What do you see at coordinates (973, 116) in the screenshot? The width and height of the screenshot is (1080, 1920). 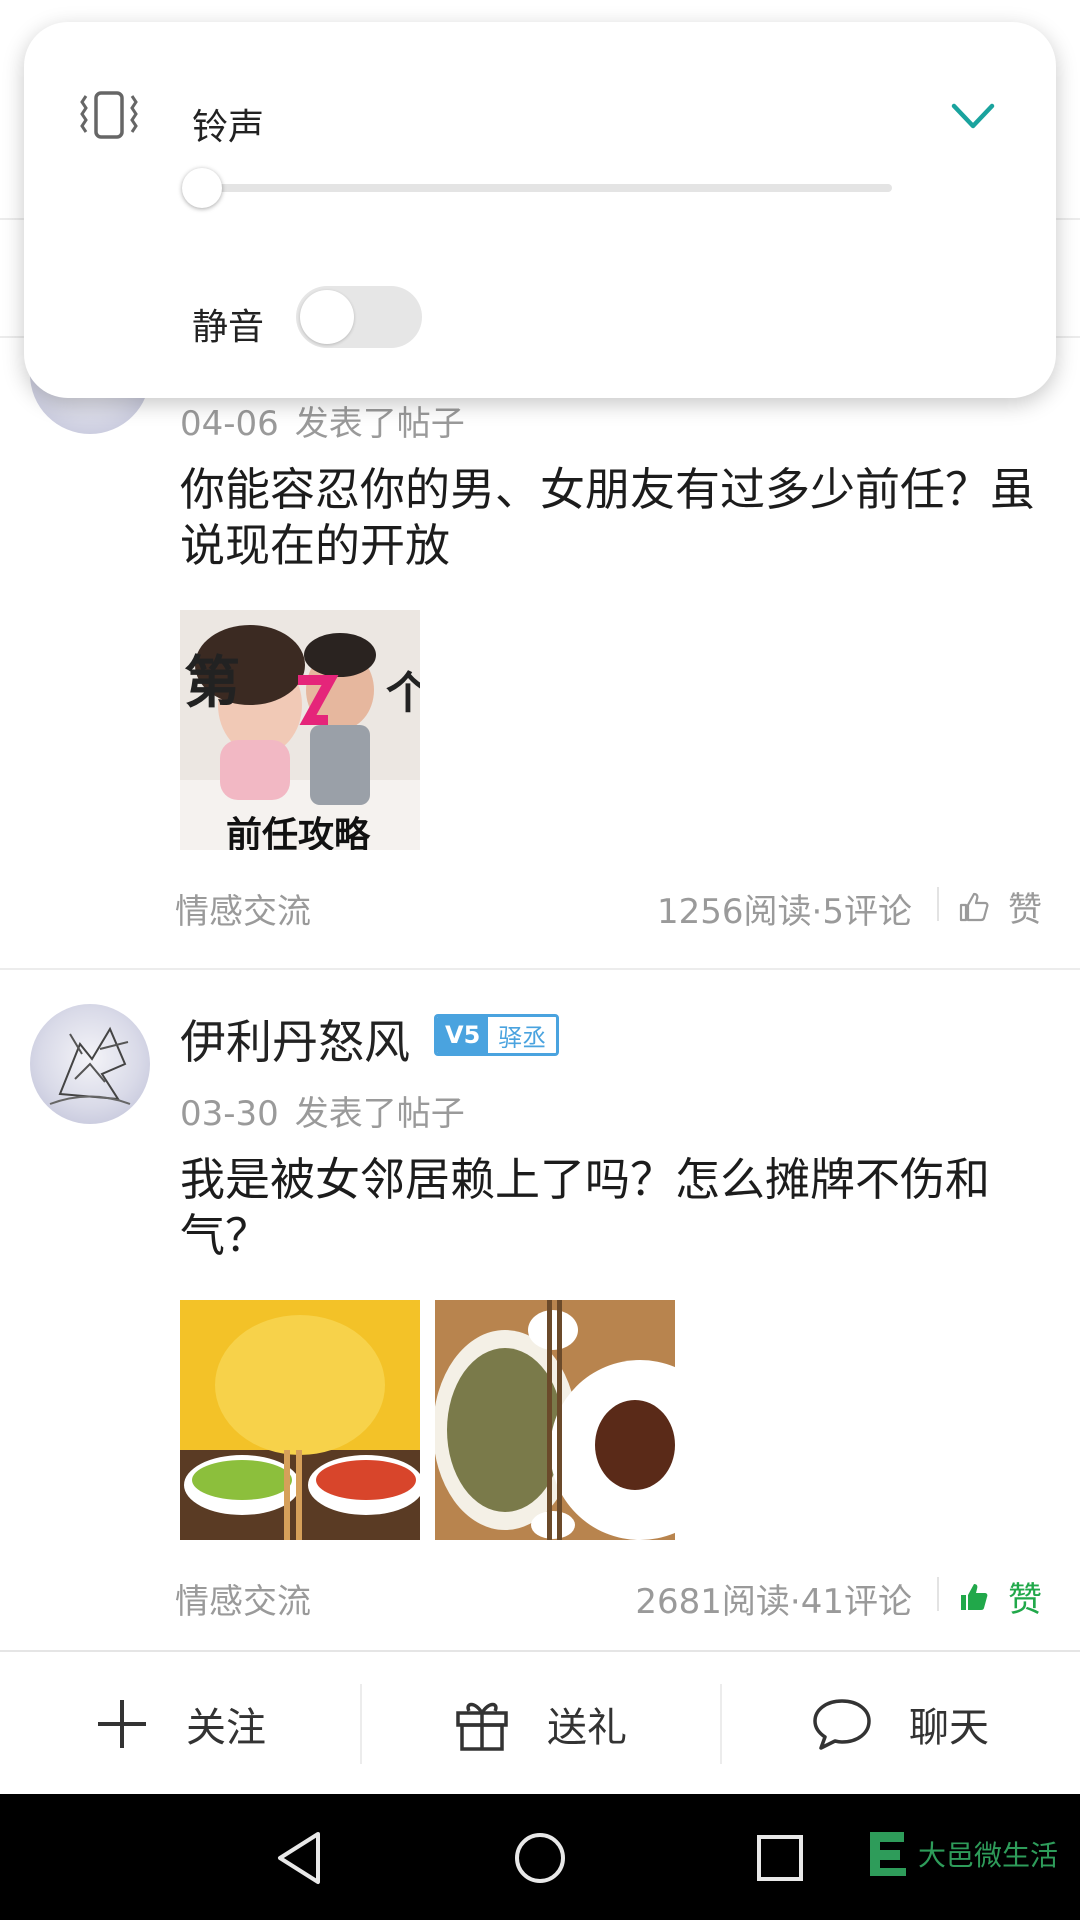 I see `chevron-down-icon` at bounding box center [973, 116].